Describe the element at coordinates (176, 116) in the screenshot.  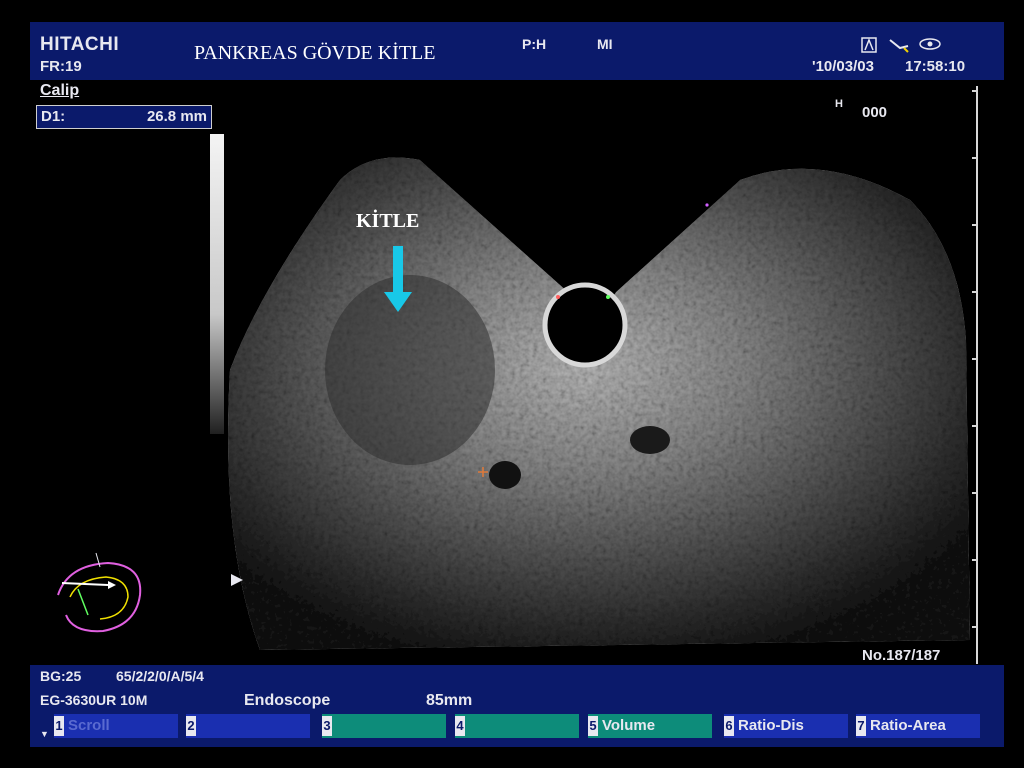
I see `distance-value: 26.8 mm` at that location.